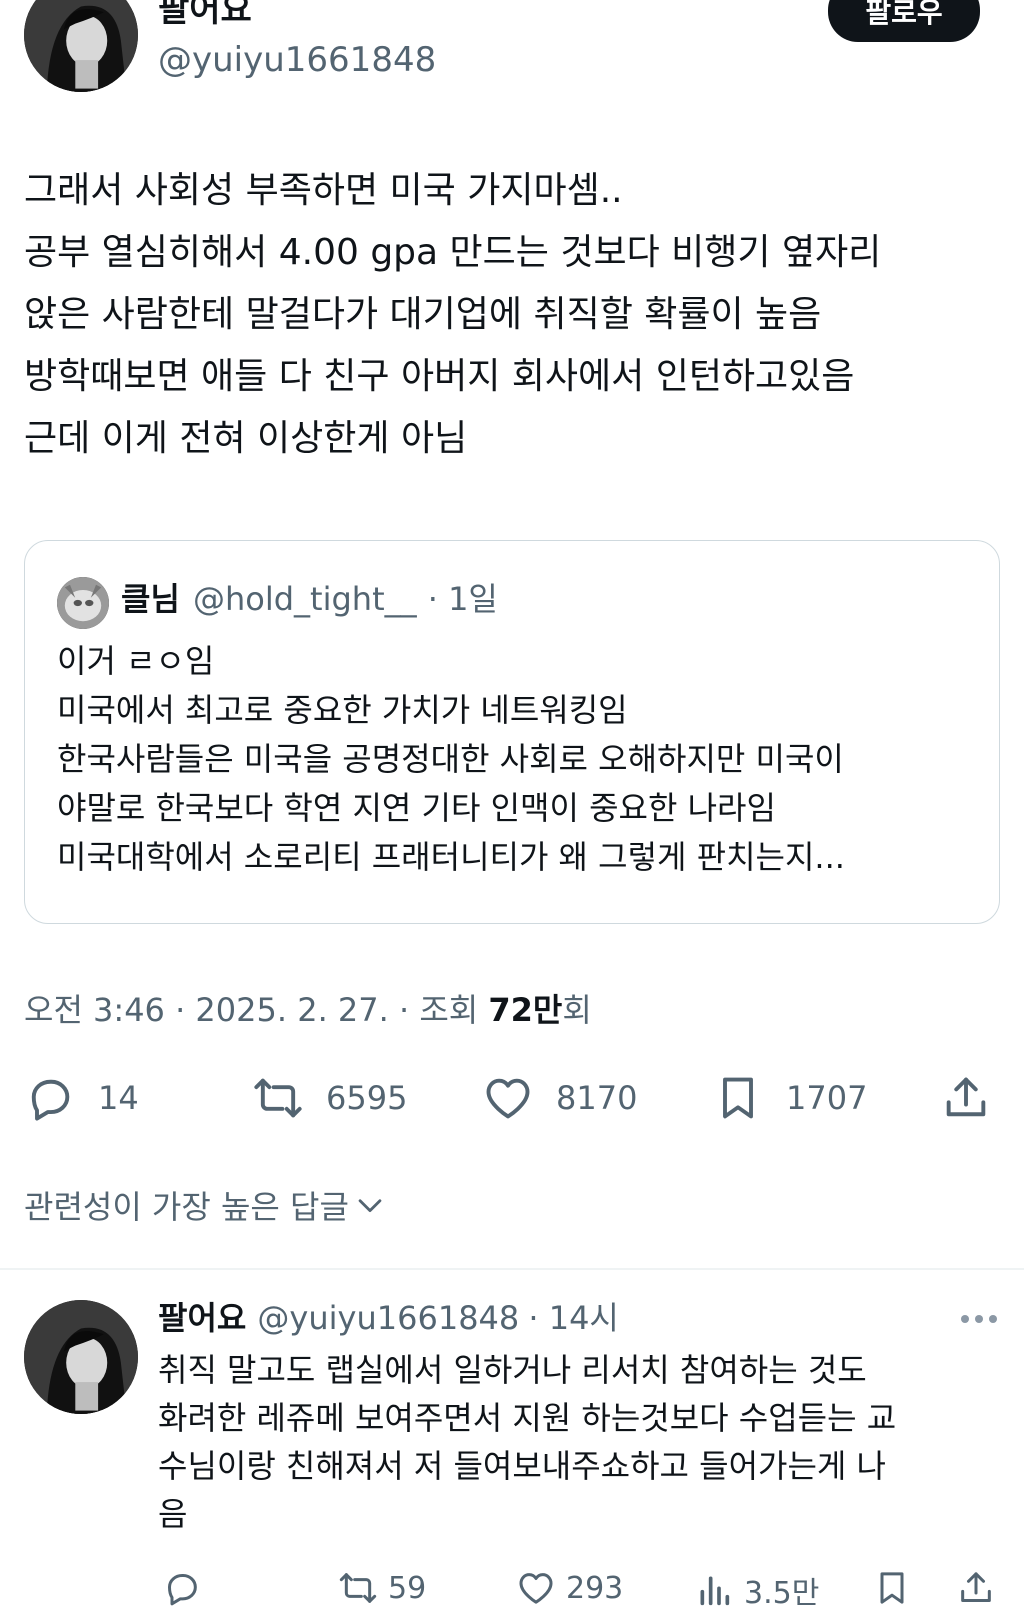 This screenshot has width=1024, height=1619. What do you see at coordinates (342, 710) in the screenshot?
I see `quote-line: 미국에서 최고로 중요한 가치가 네트워킹임` at bounding box center [342, 710].